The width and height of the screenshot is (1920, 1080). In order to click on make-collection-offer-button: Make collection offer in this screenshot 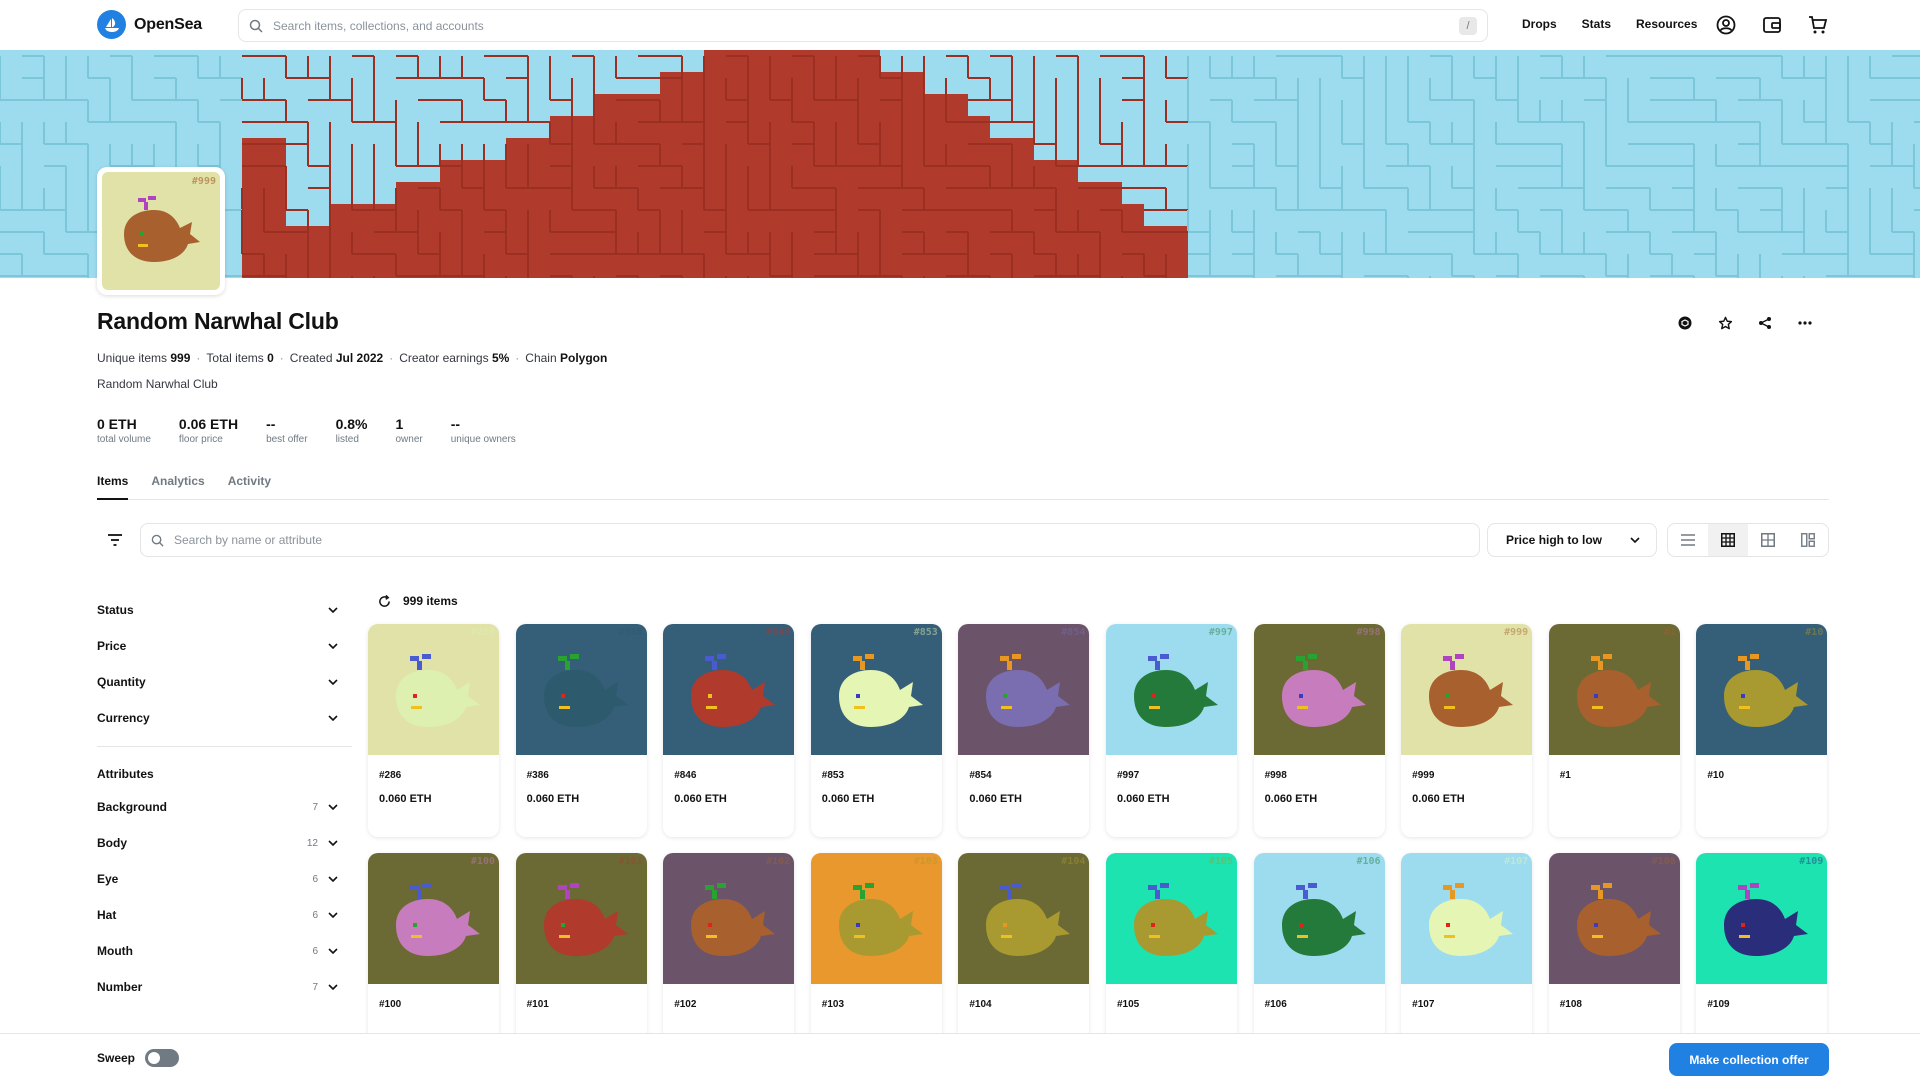, I will do `click(1749, 1059)`.